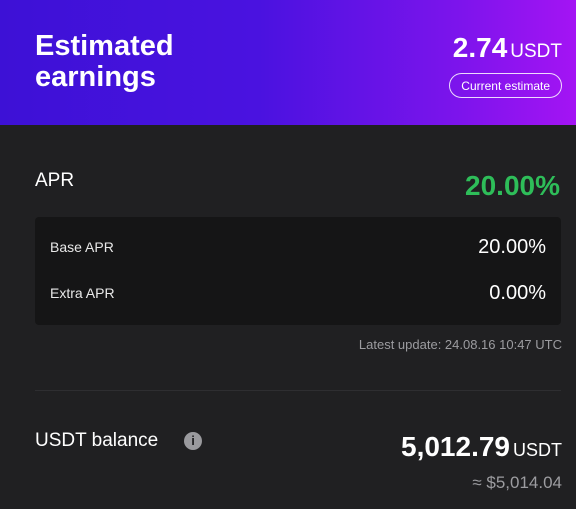 The image size is (576, 509). I want to click on balance-usd-approx: ≈ $5,014.04, so click(517, 482).